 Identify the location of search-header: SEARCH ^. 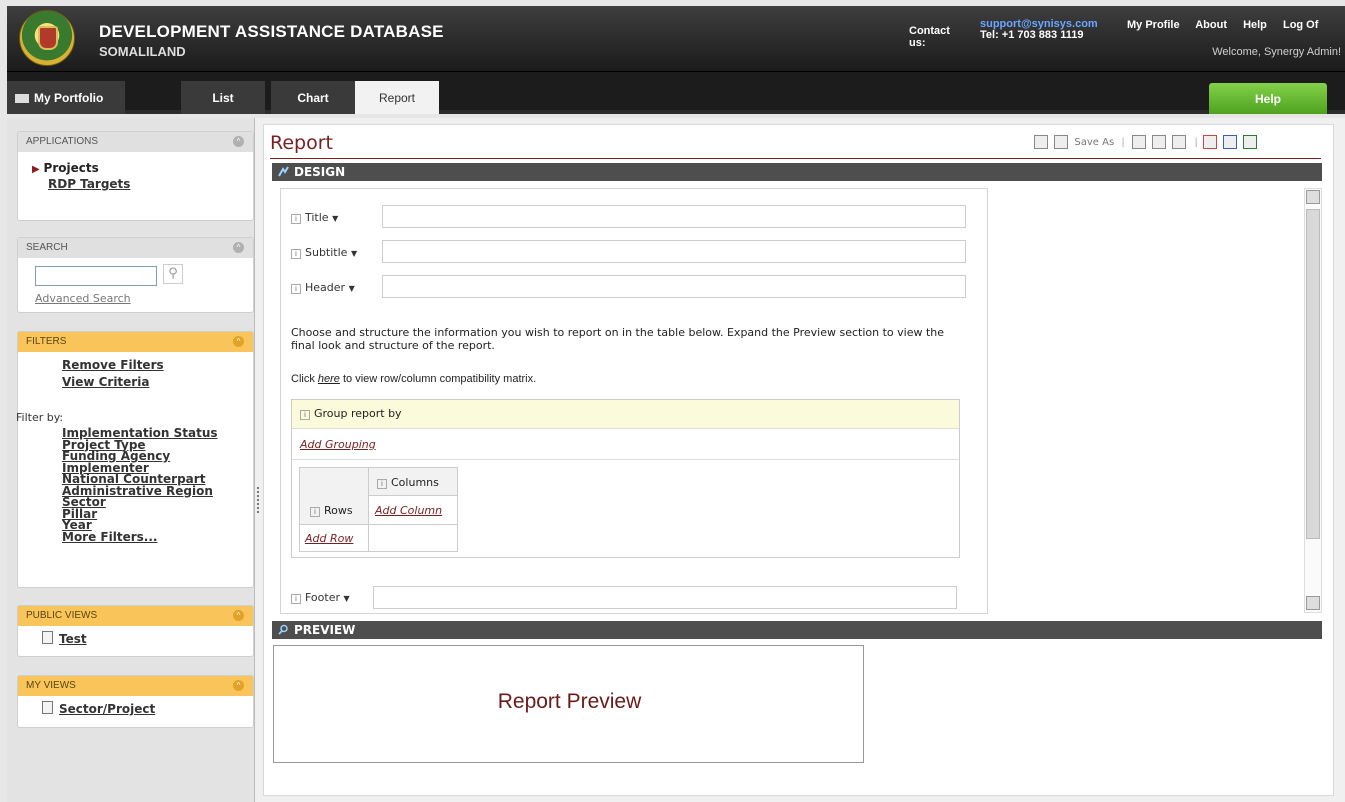
(135, 248).